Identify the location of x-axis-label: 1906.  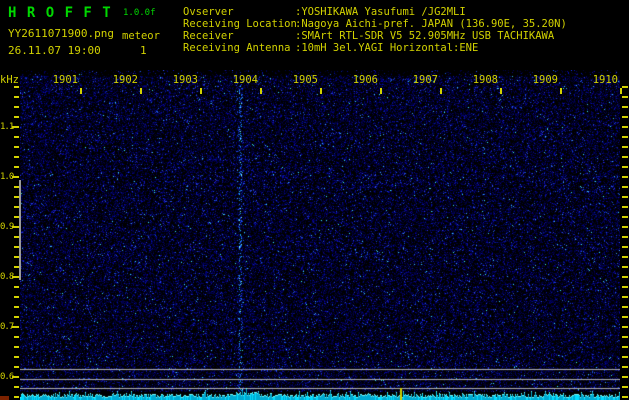
(365, 80).